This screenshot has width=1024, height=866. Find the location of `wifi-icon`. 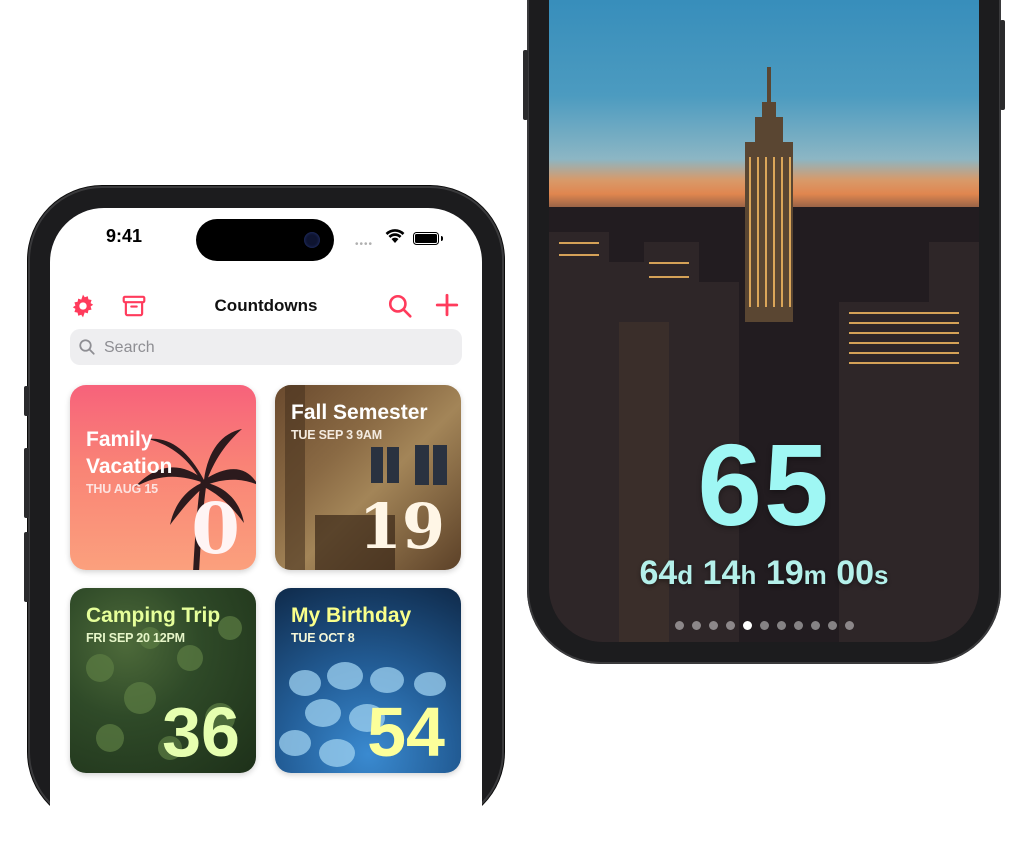

wifi-icon is located at coordinates (395, 236).